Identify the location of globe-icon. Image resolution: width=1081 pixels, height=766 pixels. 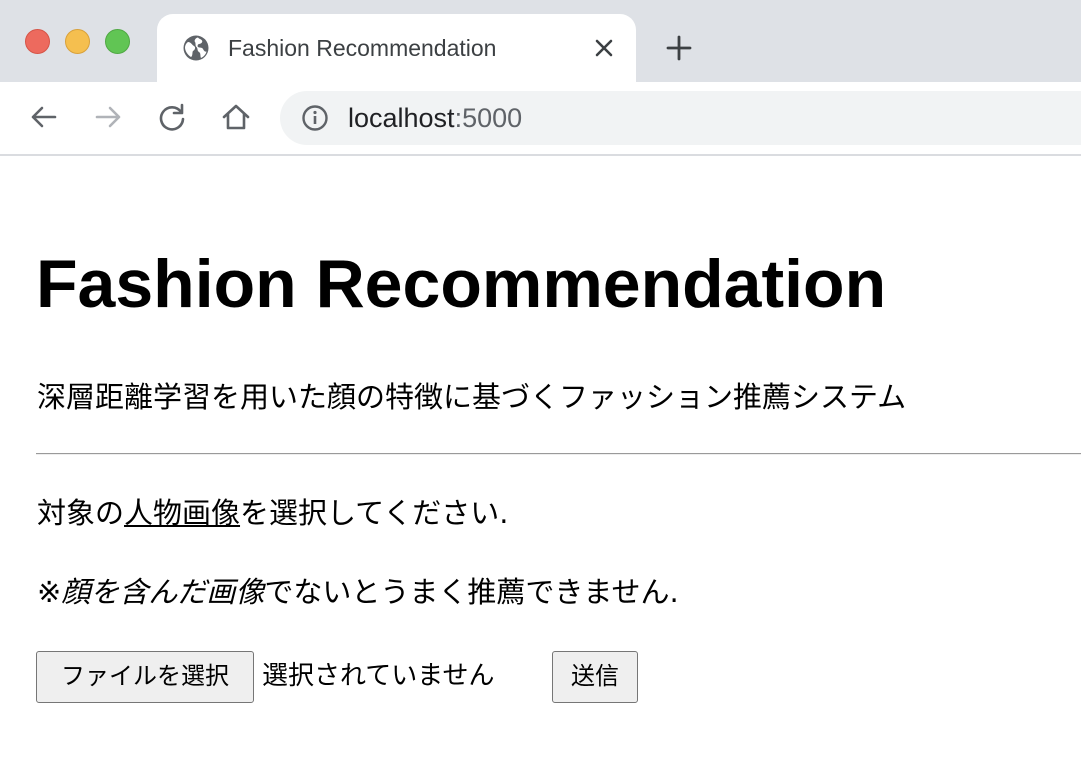
(196, 48).